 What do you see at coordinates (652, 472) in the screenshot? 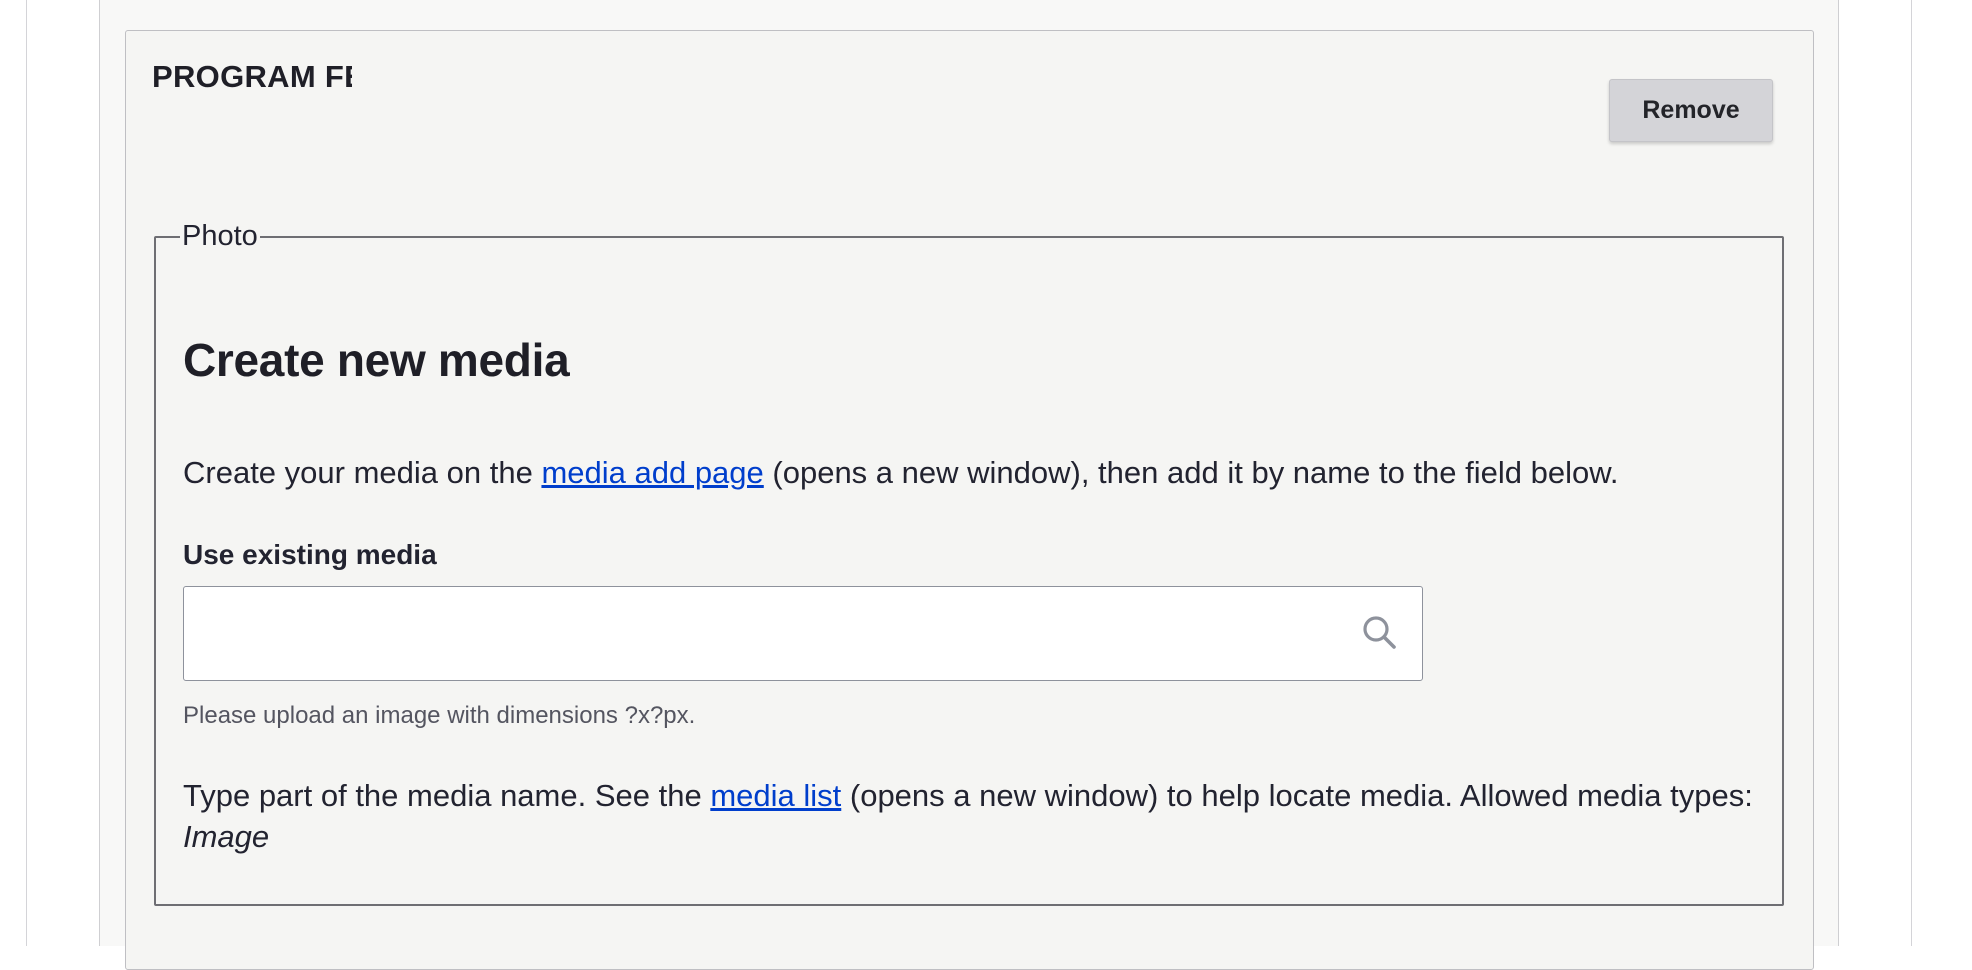
I see `media-add-page-link: media add page` at bounding box center [652, 472].